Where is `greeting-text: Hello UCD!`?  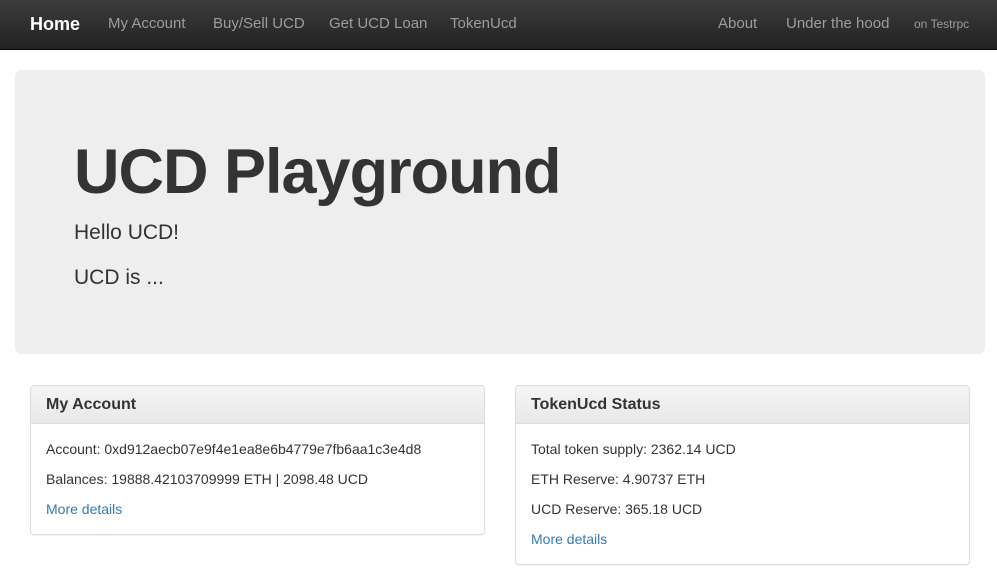 greeting-text: Hello UCD! is located at coordinates (127, 232).